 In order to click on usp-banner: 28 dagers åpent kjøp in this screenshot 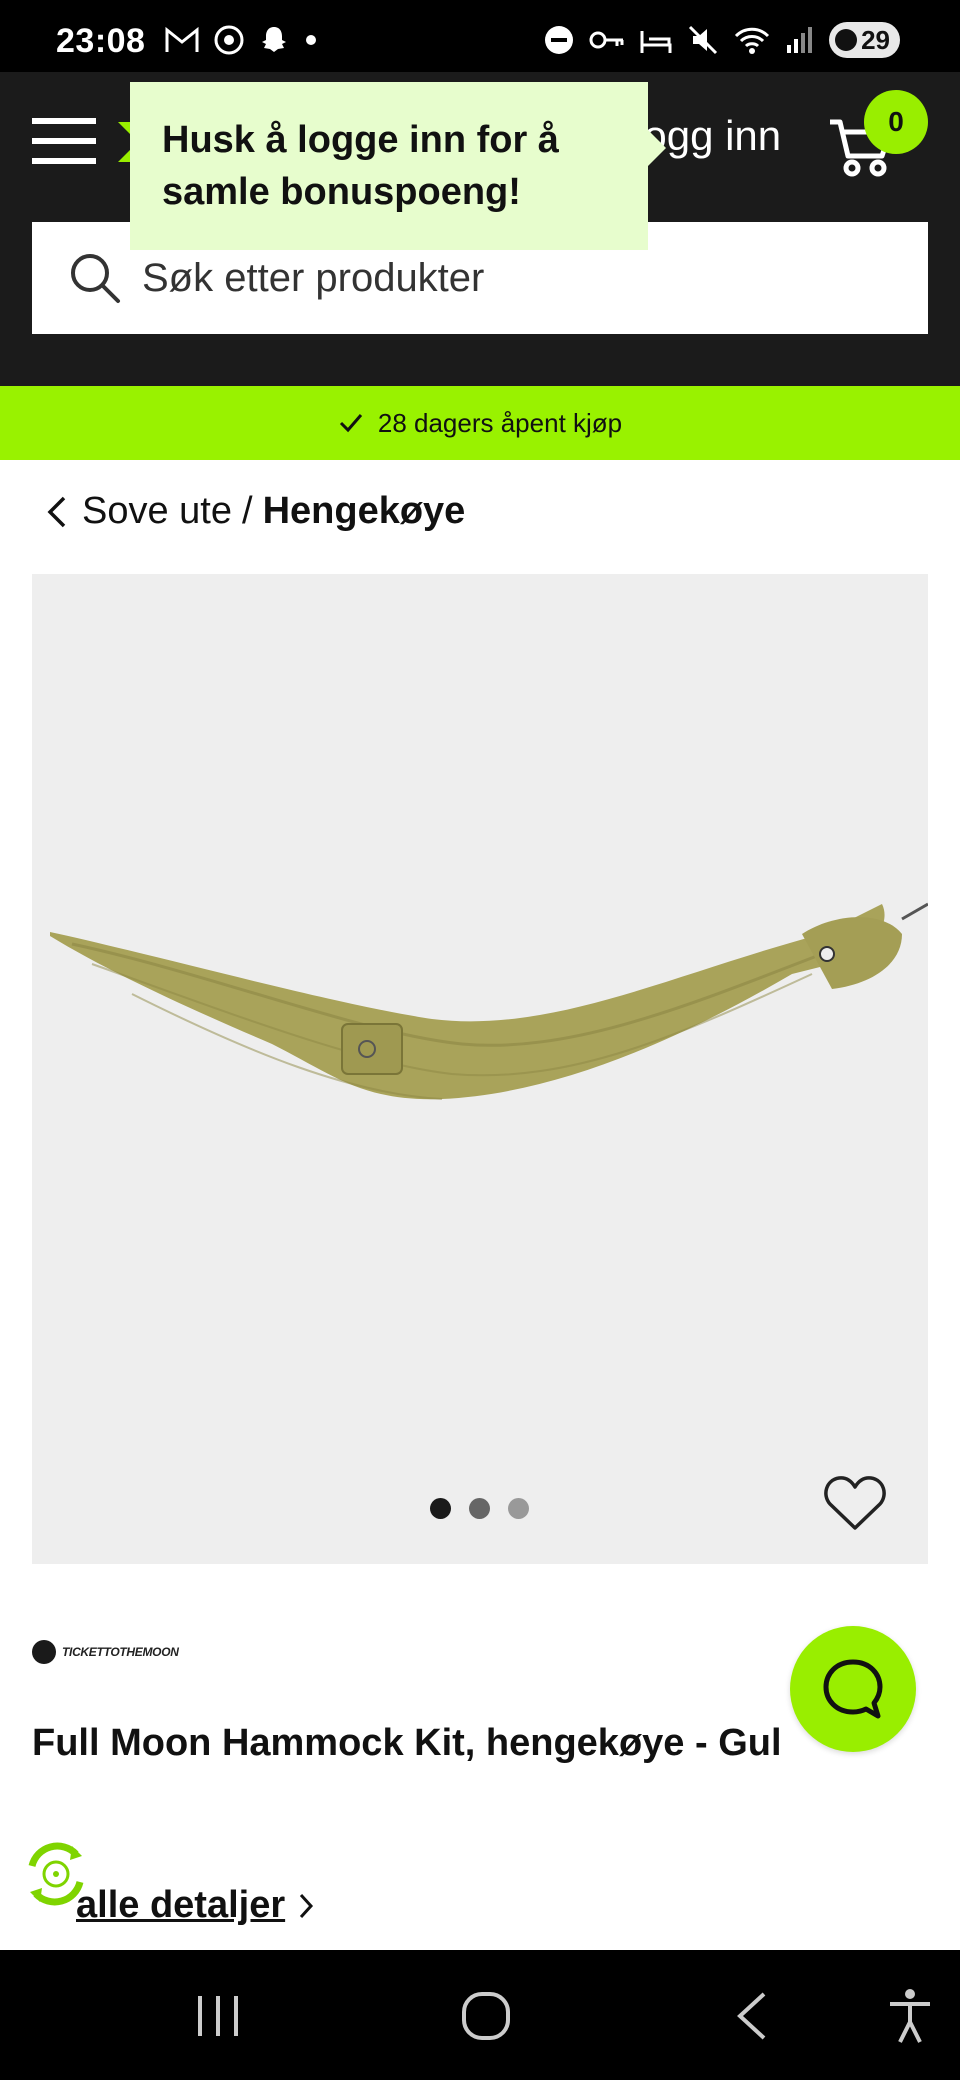, I will do `click(480, 423)`.